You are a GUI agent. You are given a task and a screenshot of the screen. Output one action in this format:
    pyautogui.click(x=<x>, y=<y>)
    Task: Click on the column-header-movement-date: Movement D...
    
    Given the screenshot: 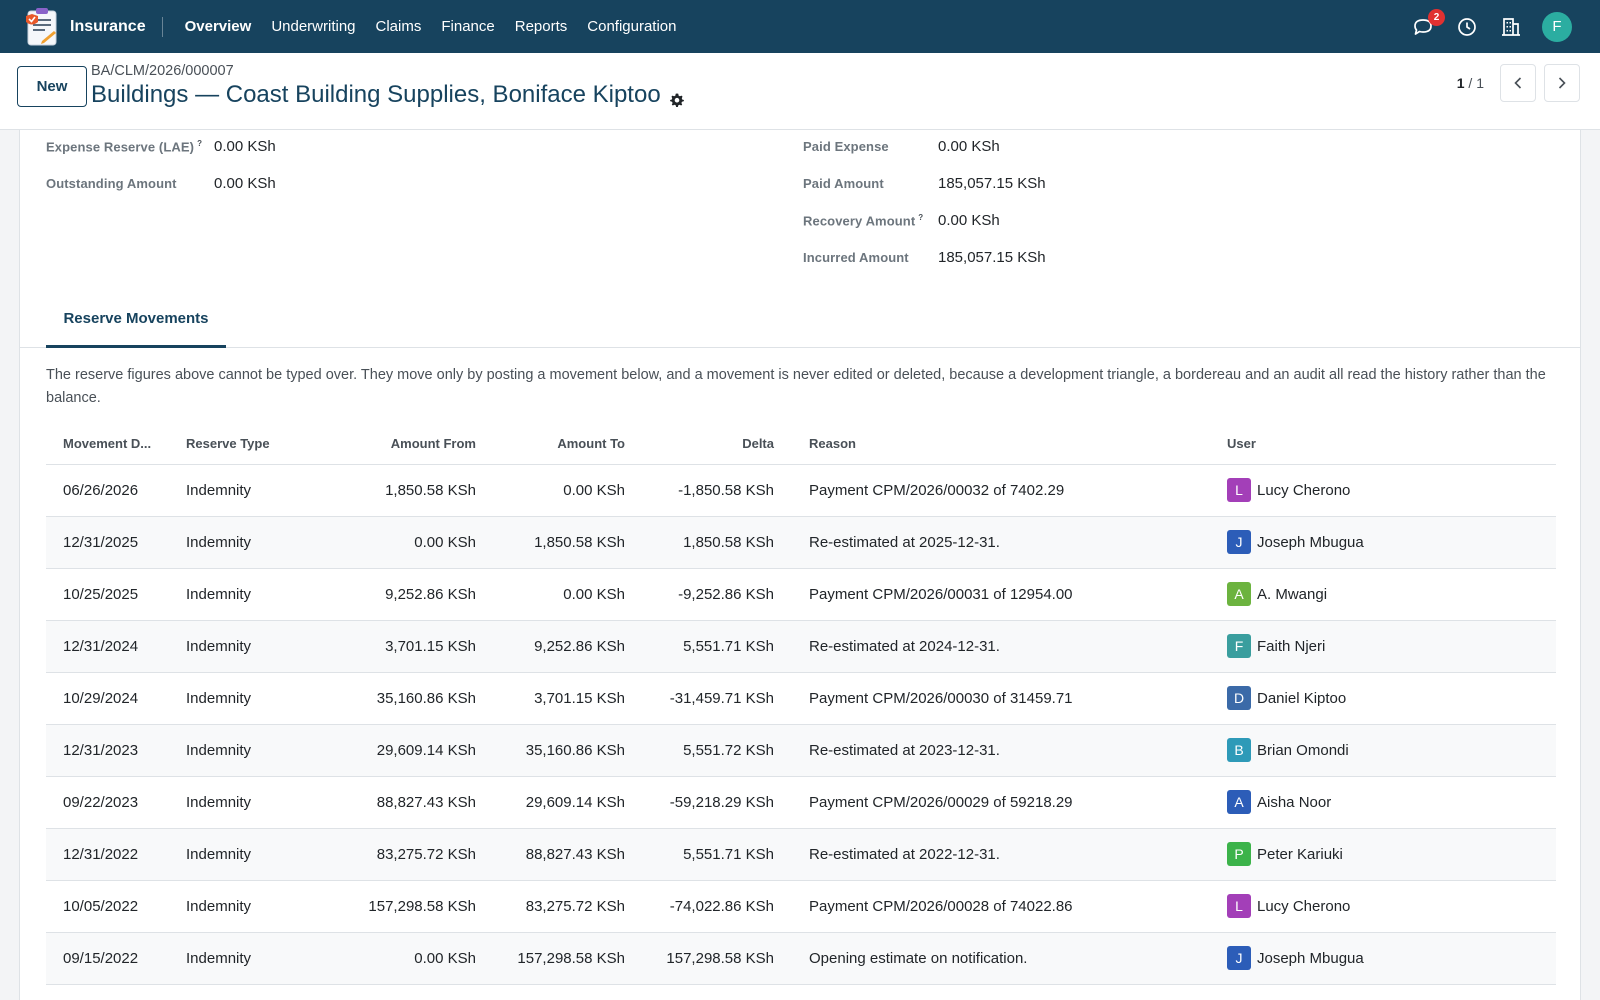 What is the action you would take?
    pyautogui.click(x=107, y=444)
    